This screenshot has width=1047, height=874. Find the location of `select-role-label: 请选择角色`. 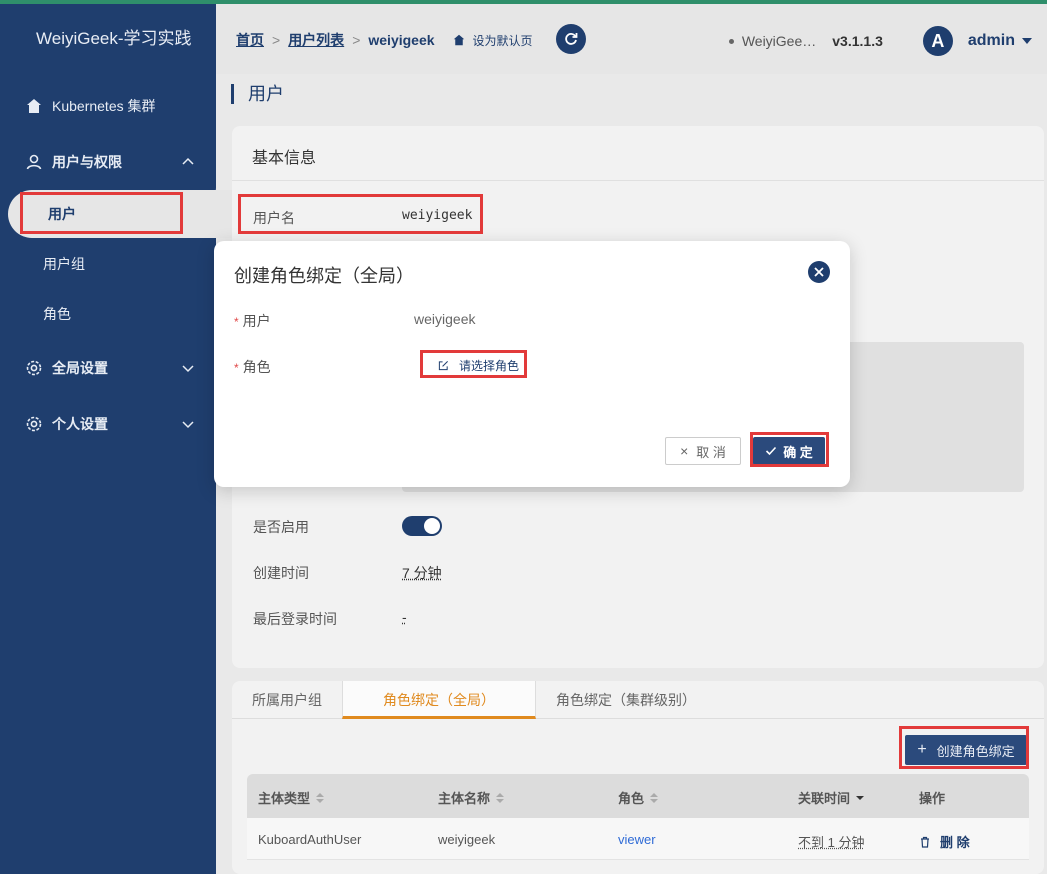

select-role-label: 请选择角色 is located at coordinates (489, 365).